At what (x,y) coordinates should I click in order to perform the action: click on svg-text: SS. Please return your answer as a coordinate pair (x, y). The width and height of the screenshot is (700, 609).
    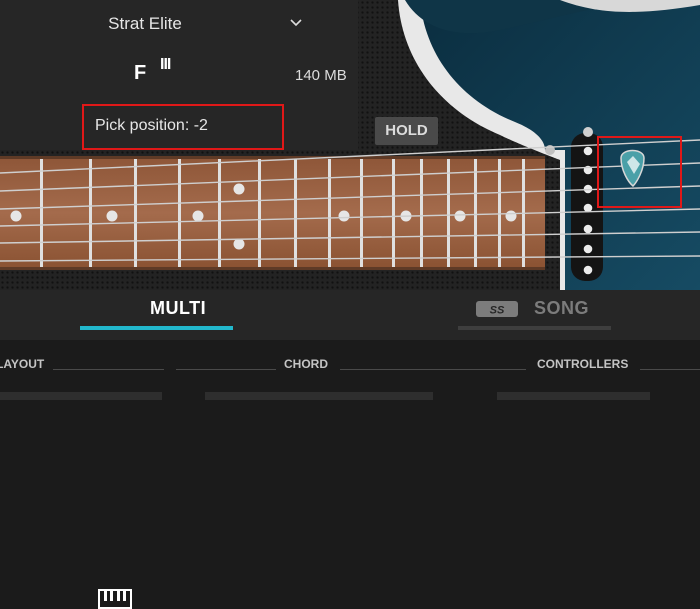
    Looking at the image, I should click on (497, 311).